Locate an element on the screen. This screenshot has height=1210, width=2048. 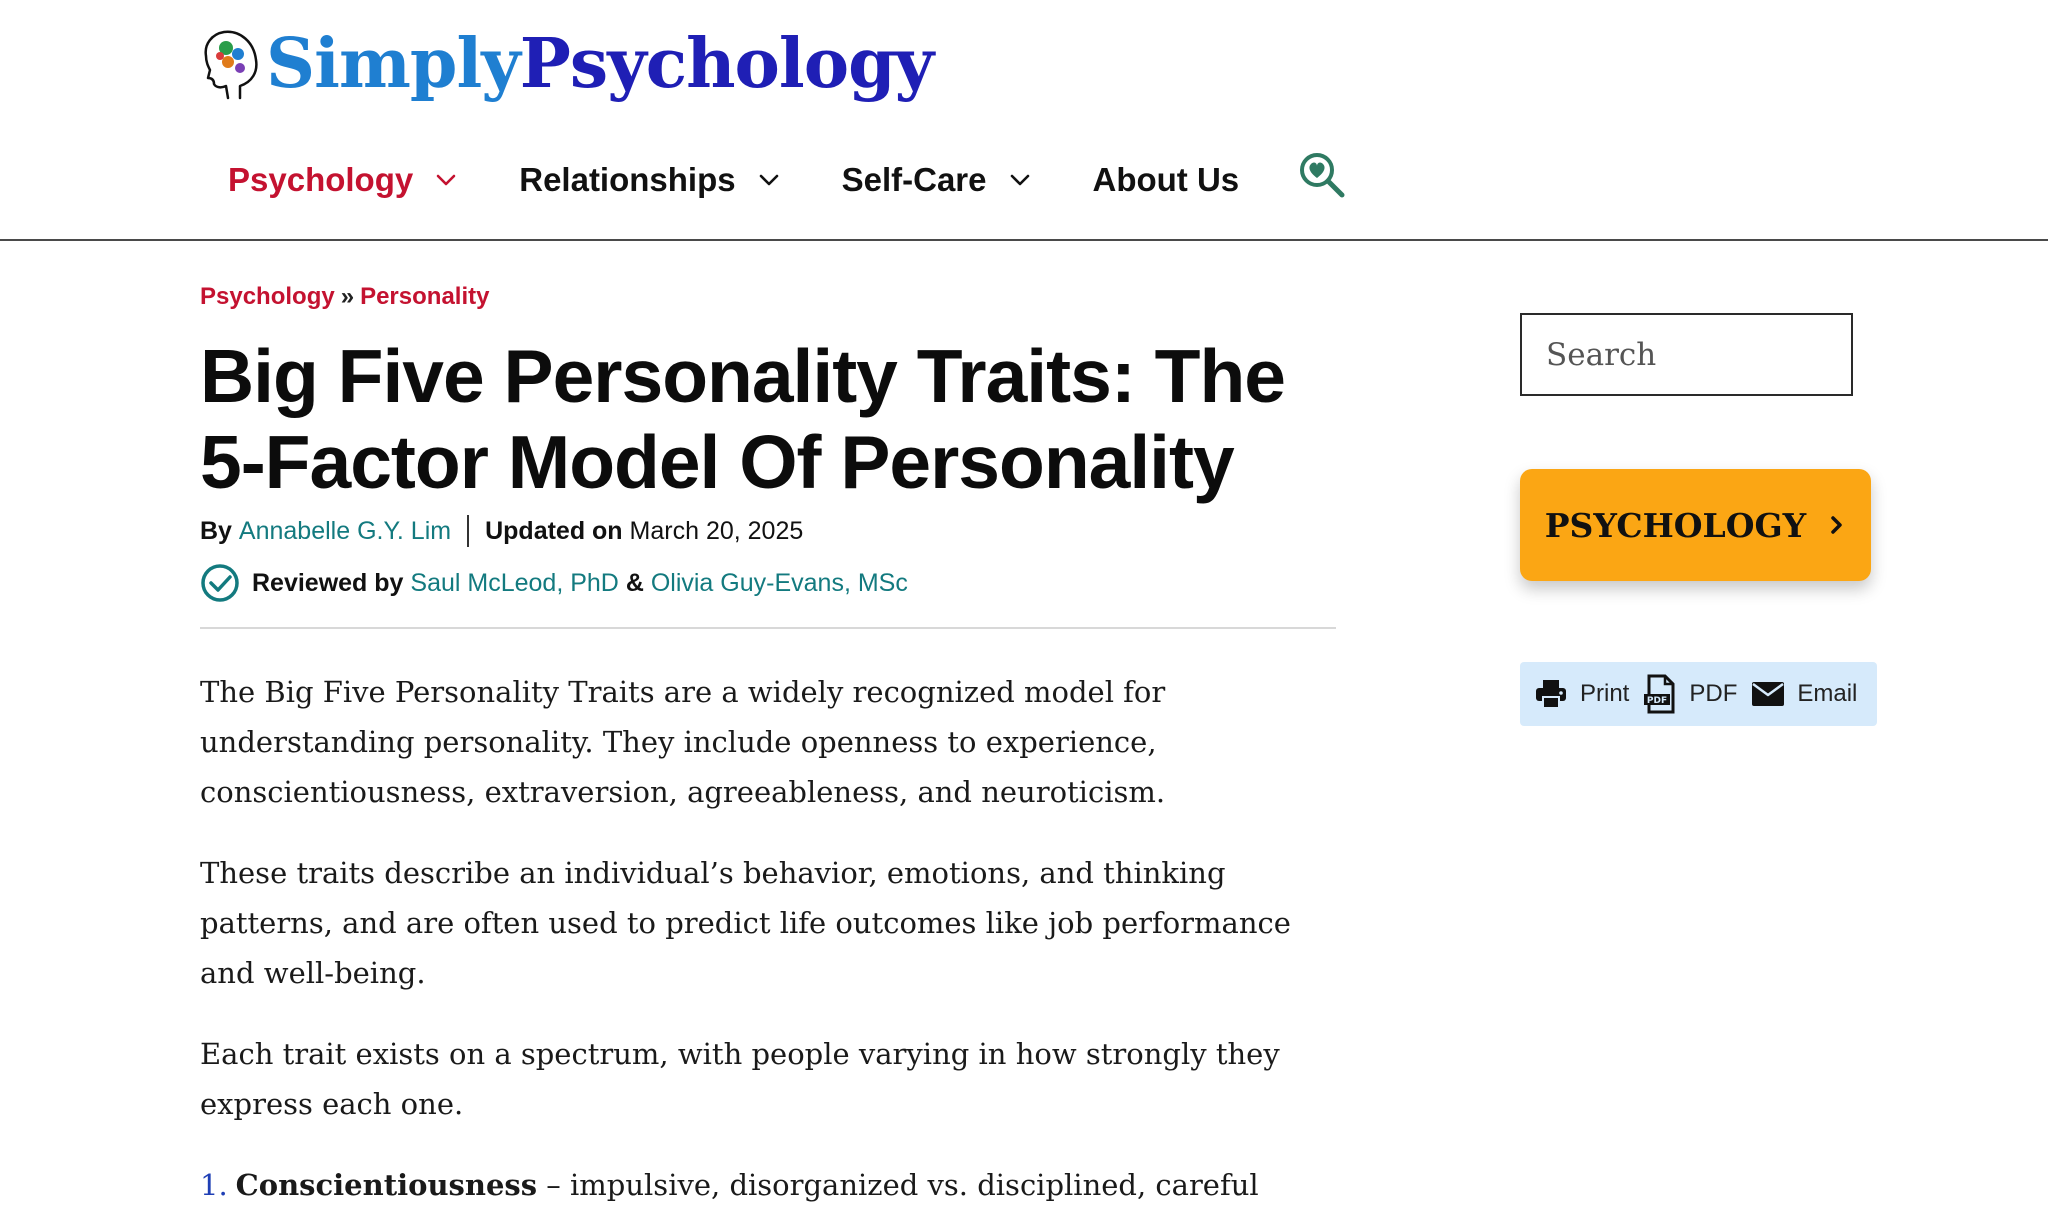
heart-search-icon is located at coordinates (1322, 175).